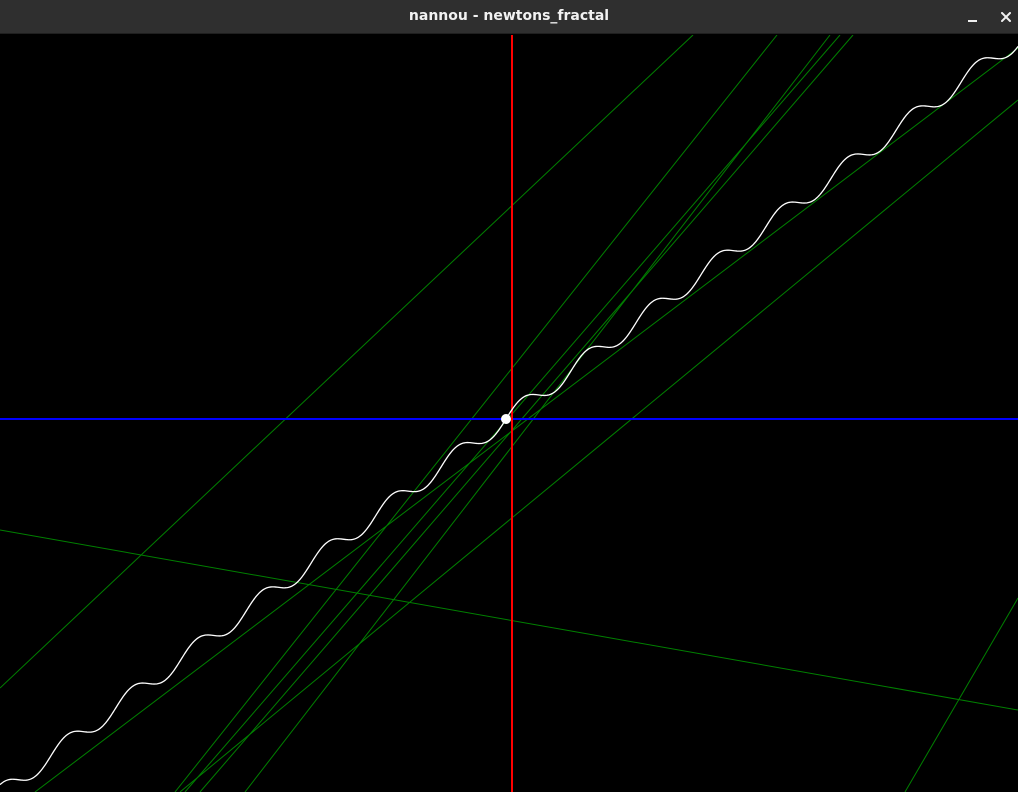  What do you see at coordinates (972, 21) in the screenshot?
I see `minimize-icon` at bounding box center [972, 21].